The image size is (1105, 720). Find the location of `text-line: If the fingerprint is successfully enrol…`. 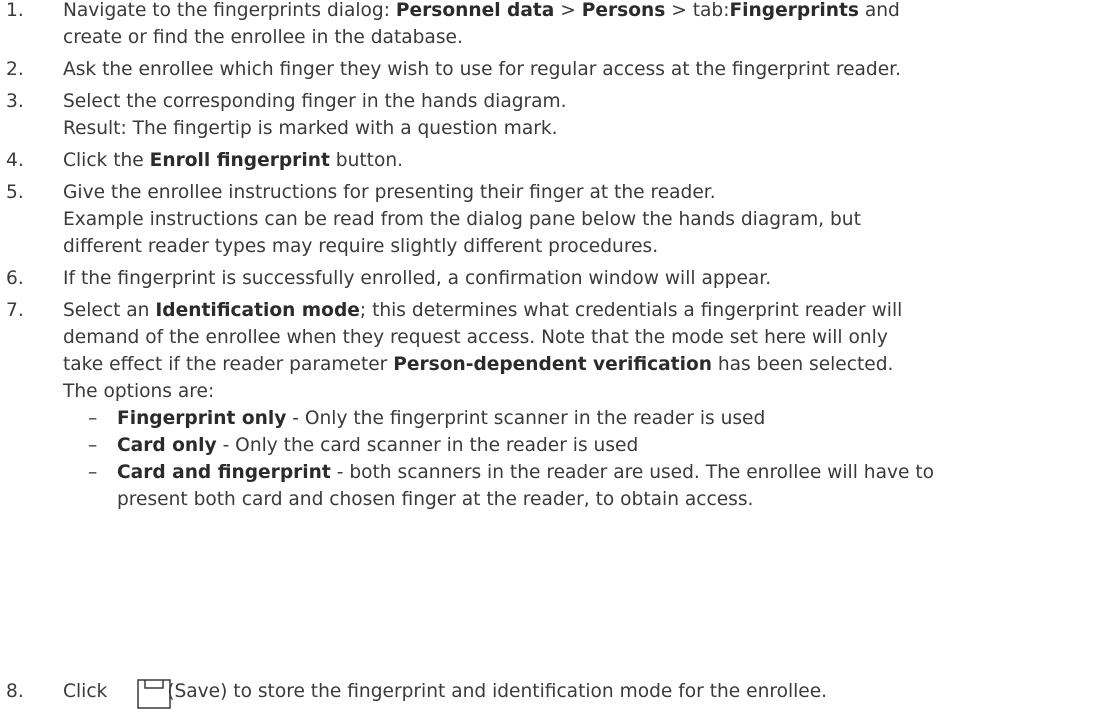

text-line: If the fingerprint is successfully enrol… is located at coordinates (417, 278).